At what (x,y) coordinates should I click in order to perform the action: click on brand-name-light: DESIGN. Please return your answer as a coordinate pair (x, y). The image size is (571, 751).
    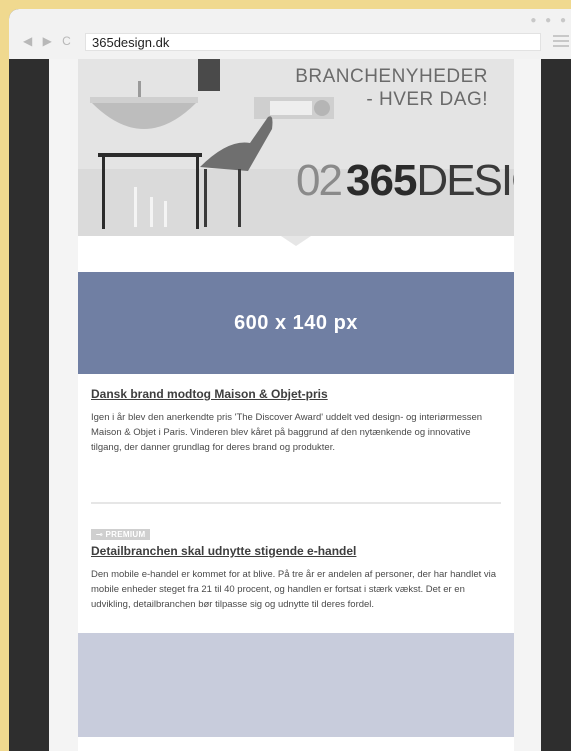
    Looking at the image, I should click on (465, 180).